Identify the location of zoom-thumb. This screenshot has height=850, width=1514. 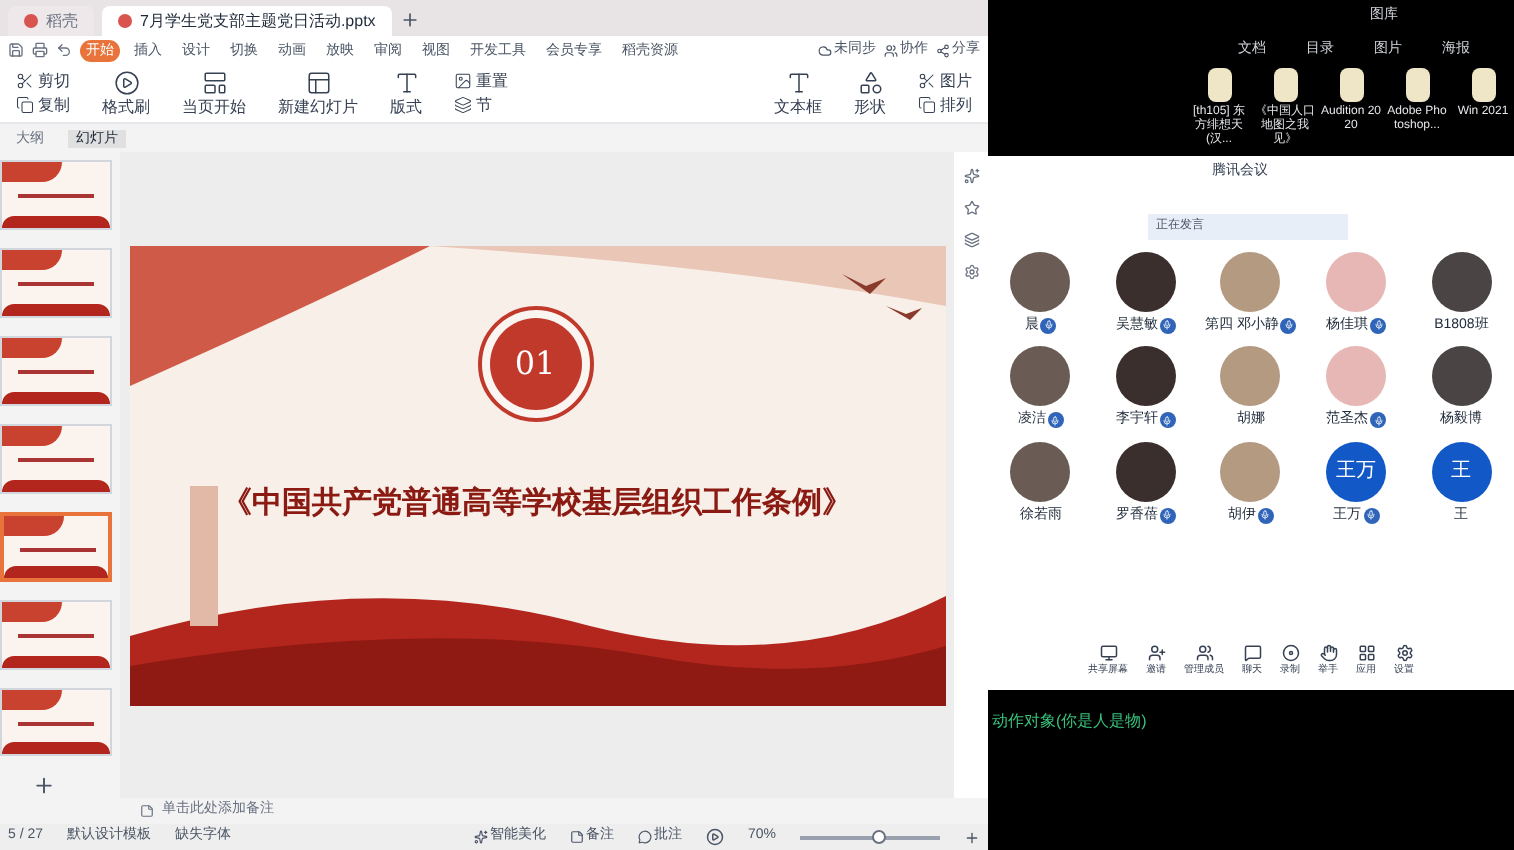
(878, 836).